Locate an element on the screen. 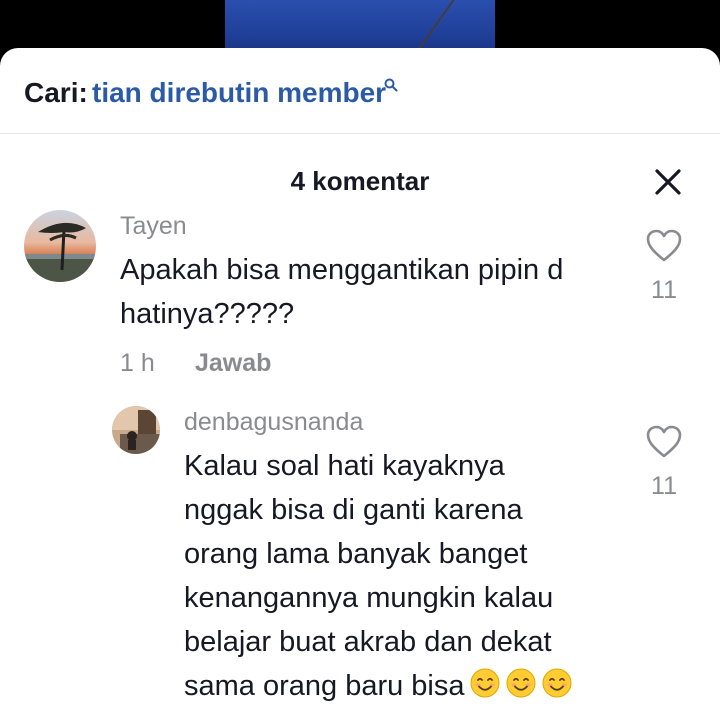 This screenshot has height=720, width=720. reply-last-line: sama orang baru bisa is located at coordinates (378, 686).